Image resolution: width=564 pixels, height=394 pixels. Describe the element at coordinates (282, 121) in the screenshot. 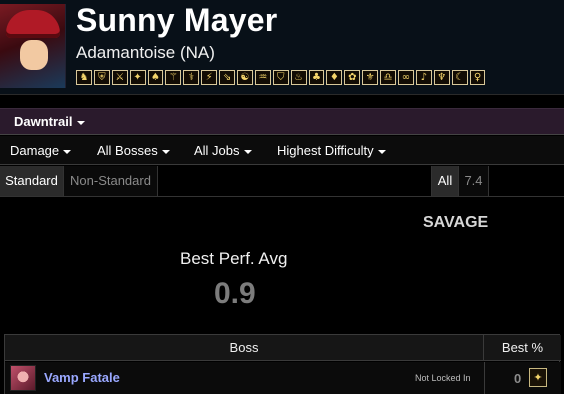

I see `expansion-bar: Dawntrail` at that location.